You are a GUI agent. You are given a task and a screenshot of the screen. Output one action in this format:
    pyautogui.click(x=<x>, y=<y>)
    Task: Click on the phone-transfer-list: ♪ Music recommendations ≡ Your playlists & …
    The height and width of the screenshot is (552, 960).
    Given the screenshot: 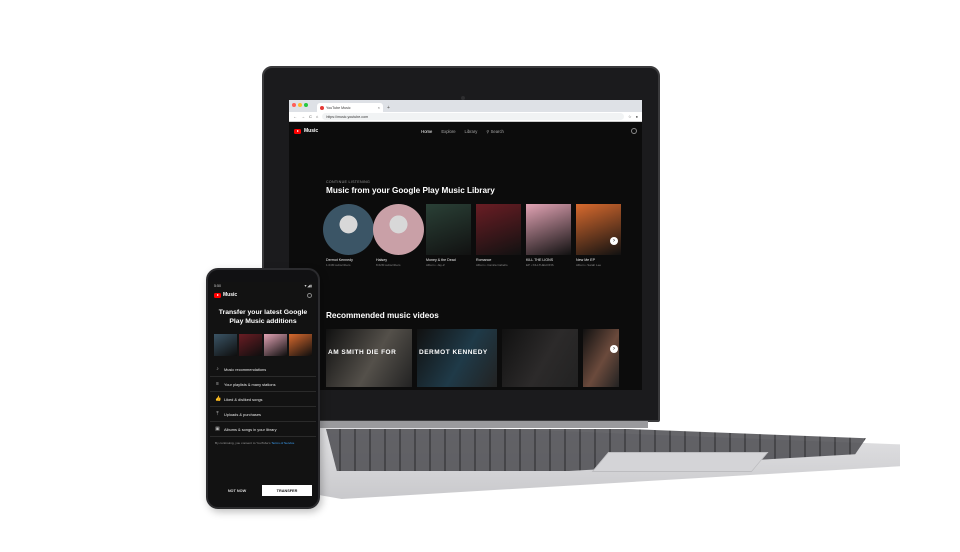 What is the action you would take?
    pyautogui.click(x=263, y=399)
    